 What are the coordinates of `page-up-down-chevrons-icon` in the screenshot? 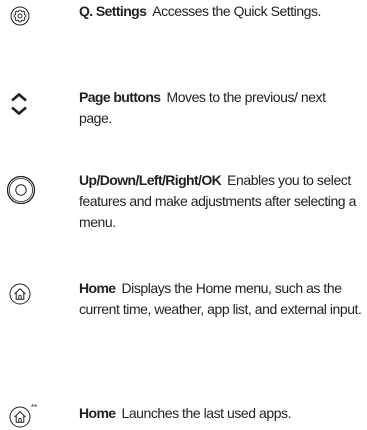 It's located at (19, 104).